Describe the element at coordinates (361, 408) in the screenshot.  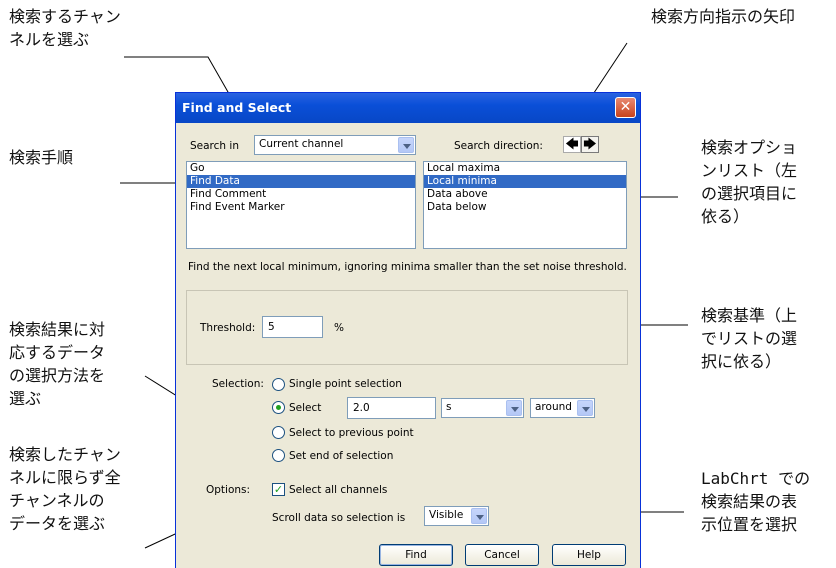
I see `select-amount-value: 2.0` at that location.